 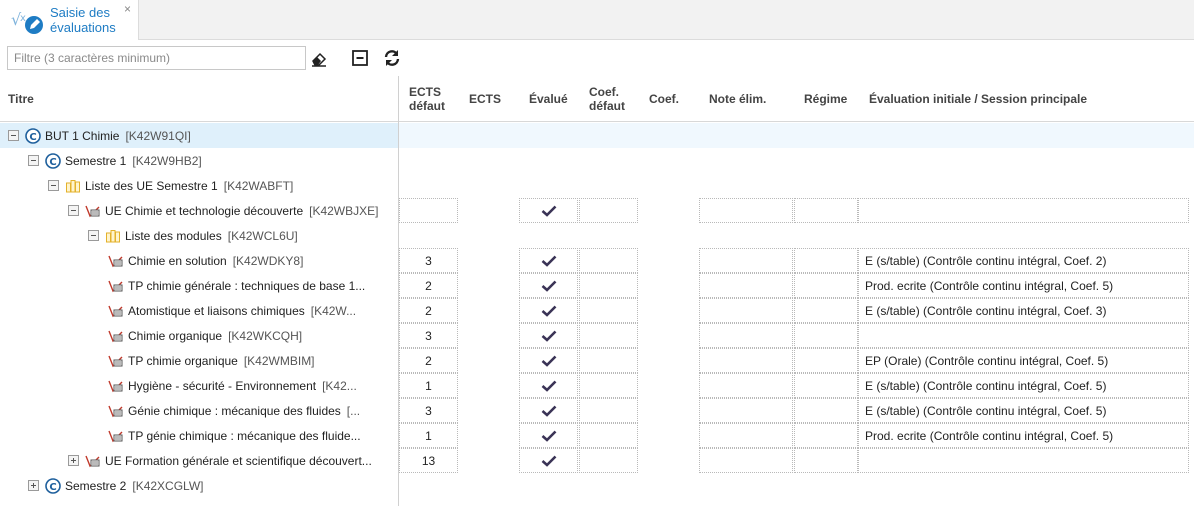 What do you see at coordinates (319, 58) in the screenshot?
I see `eraser-icon` at bounding box center [319, 58].